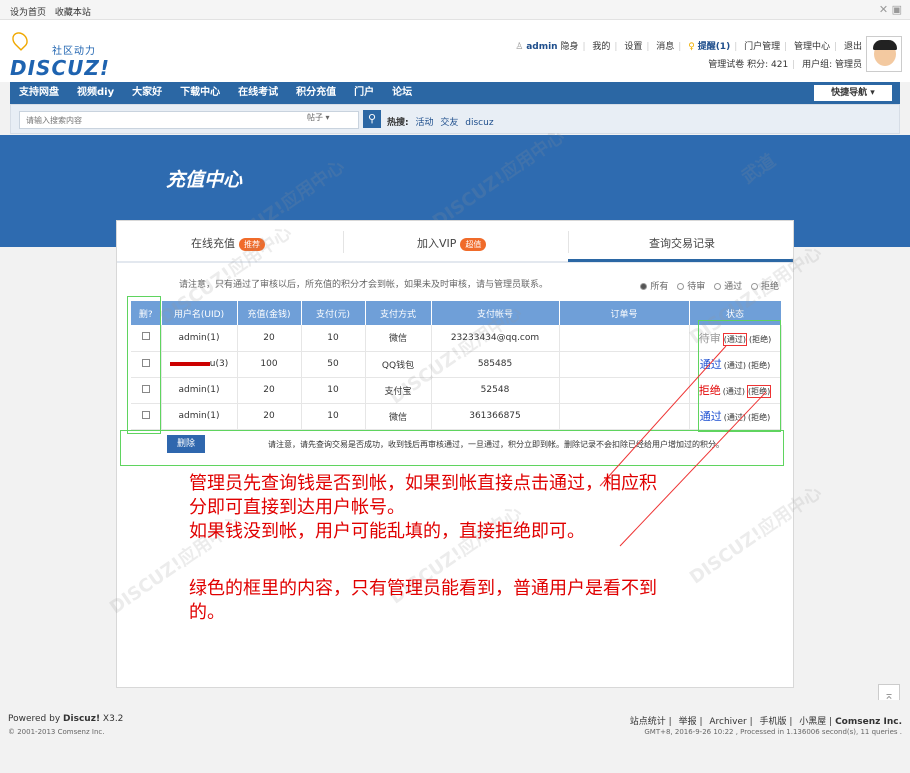  Describe the element at coordinates (398, 123) in the screenshot. I see `hot-label: 热搜:` at that location.